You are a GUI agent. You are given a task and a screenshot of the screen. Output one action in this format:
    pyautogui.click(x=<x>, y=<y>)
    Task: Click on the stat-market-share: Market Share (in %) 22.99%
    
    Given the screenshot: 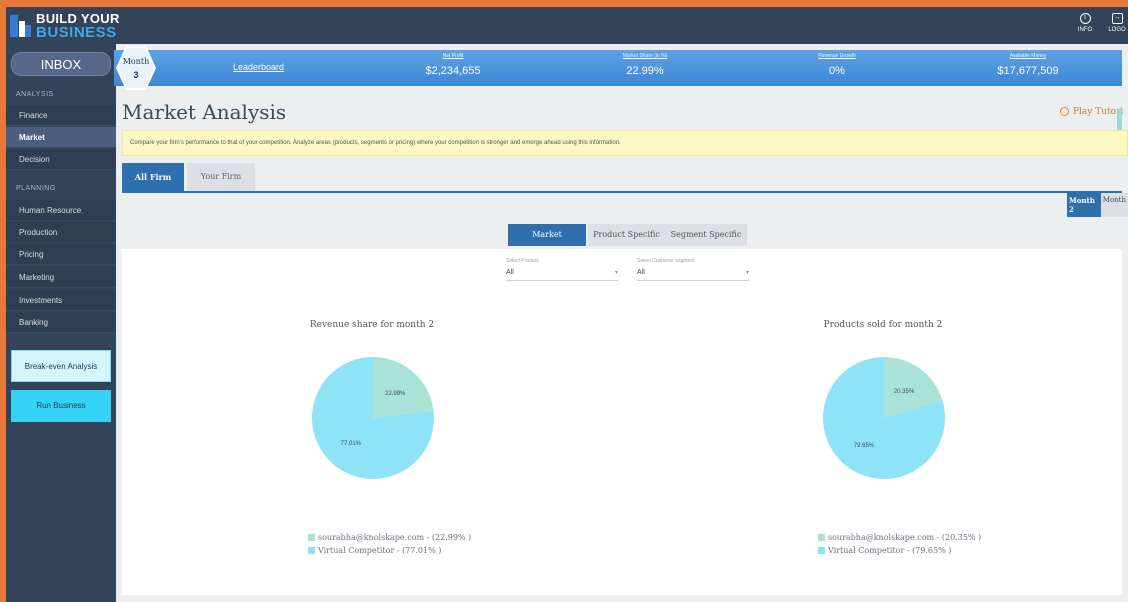 What is the action you would take?
    pyautogui.click(x=645, y=65)
    